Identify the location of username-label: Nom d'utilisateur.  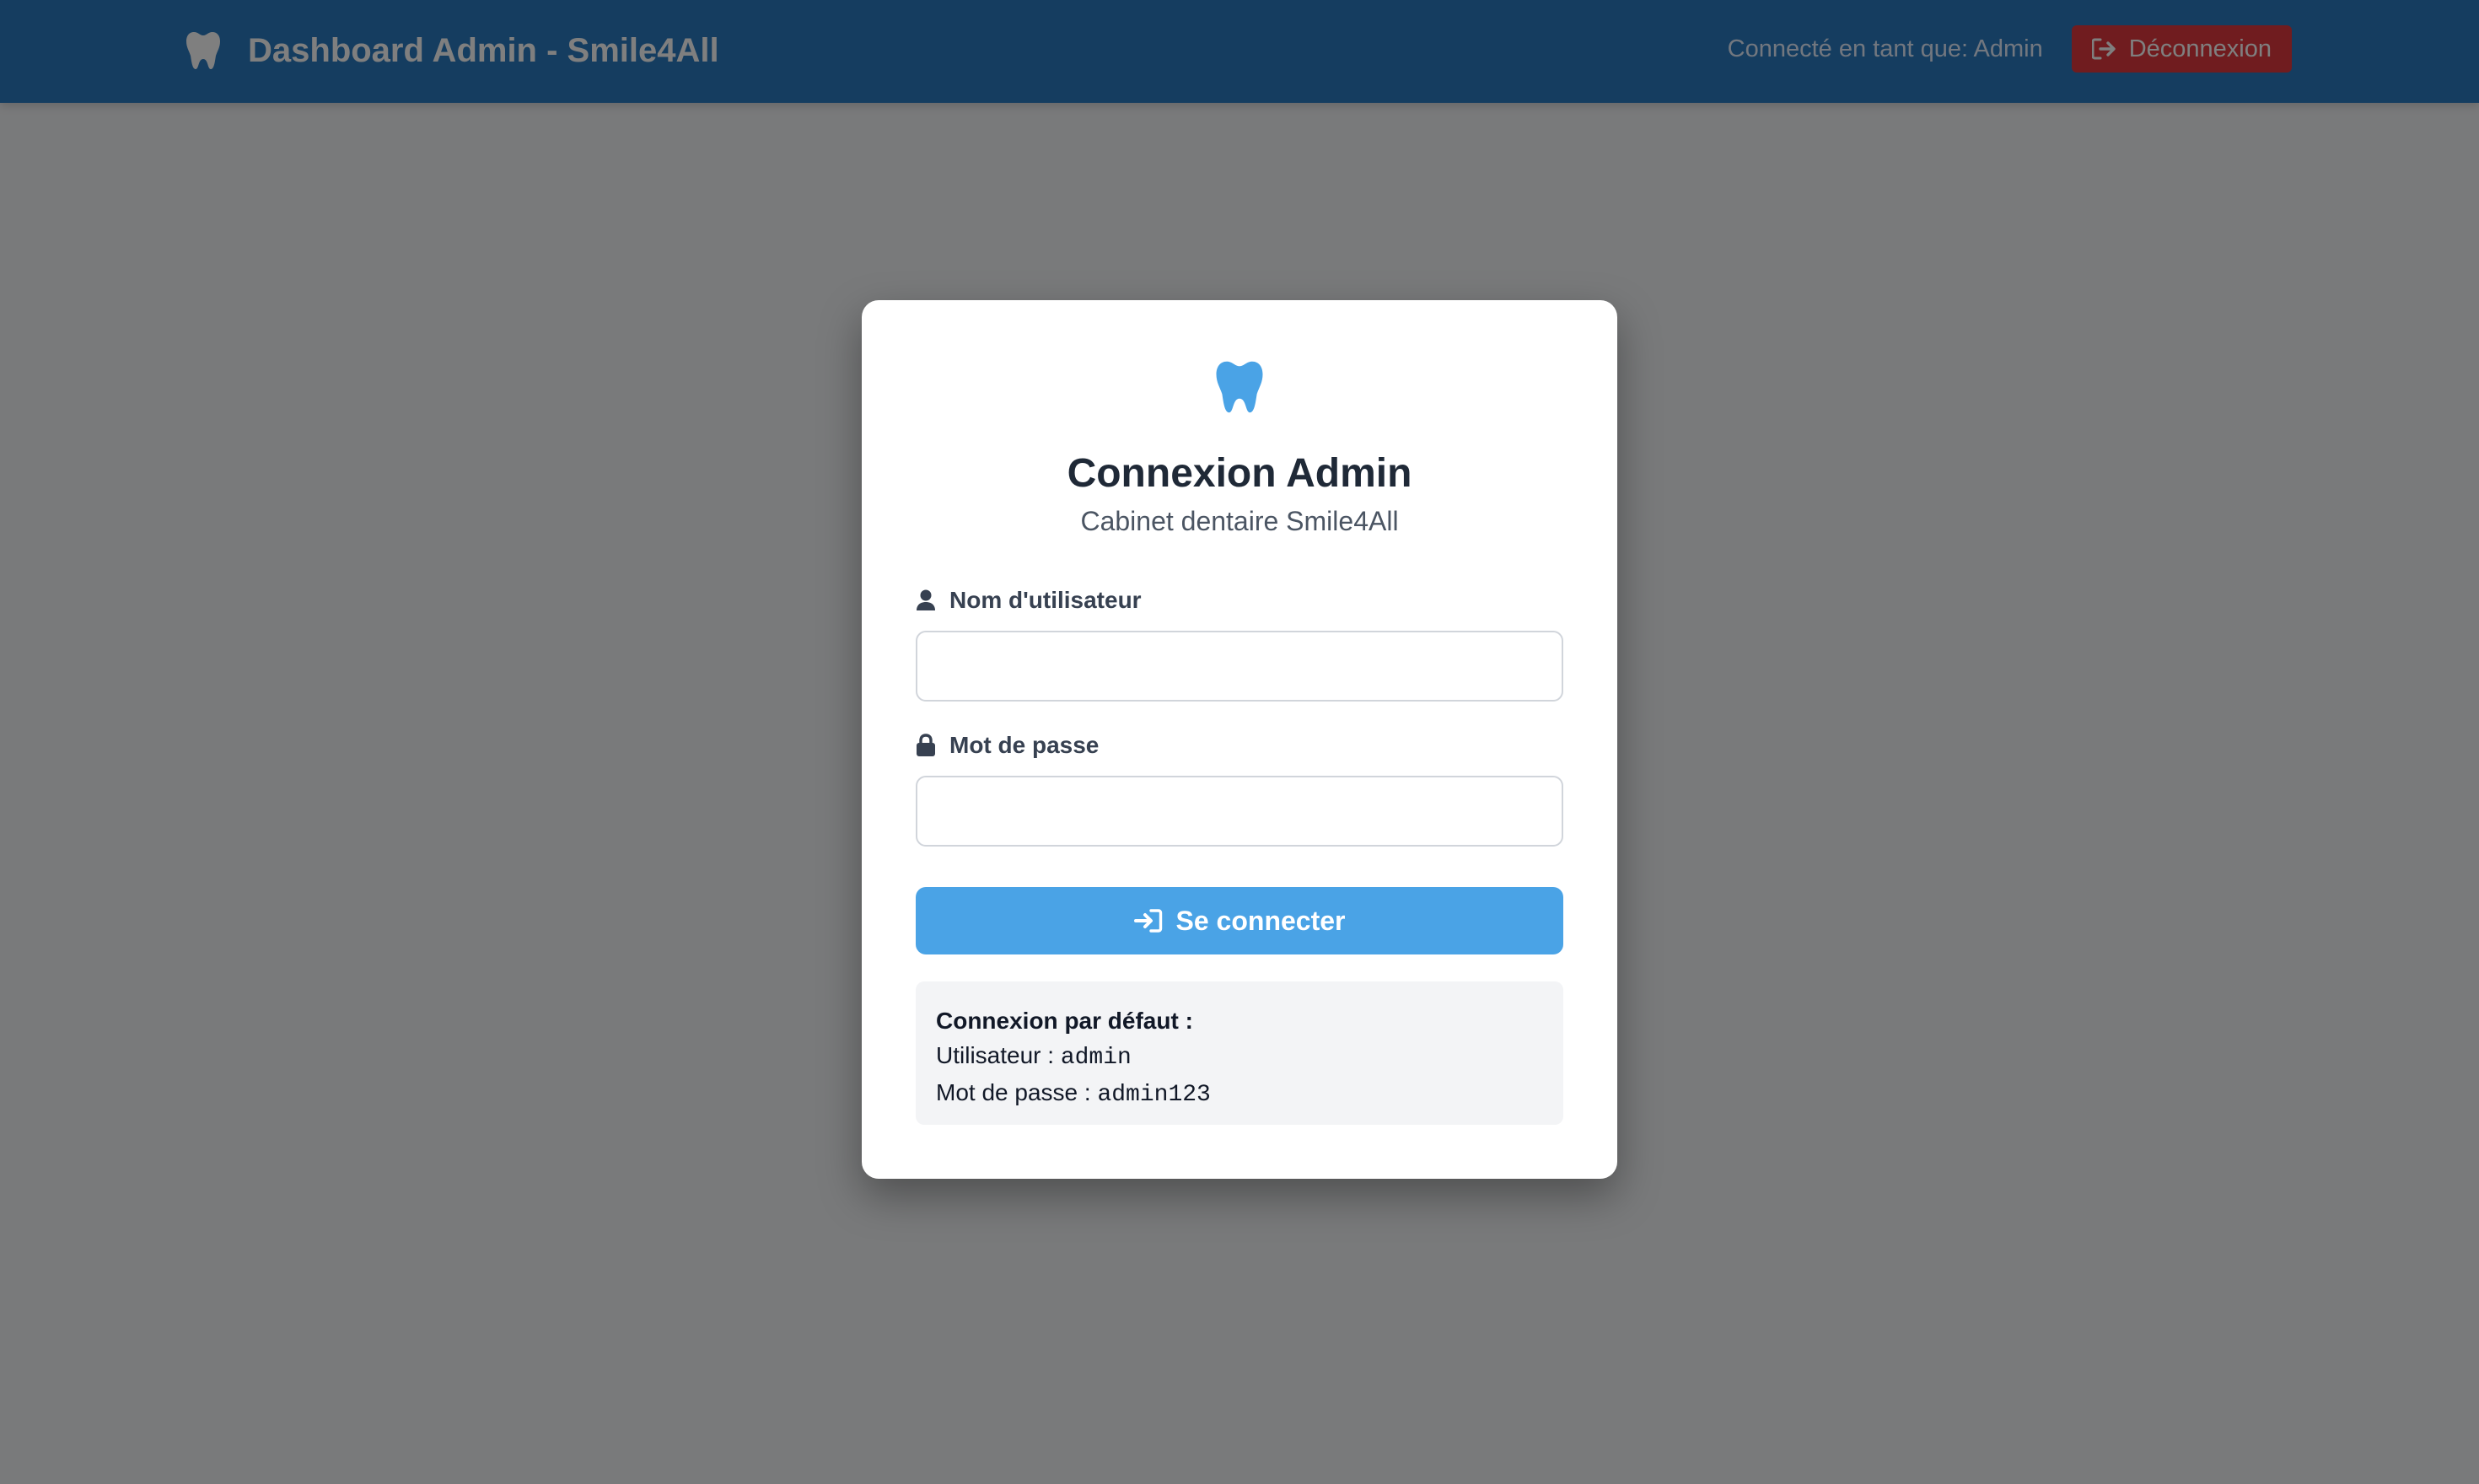
(1029, 600).